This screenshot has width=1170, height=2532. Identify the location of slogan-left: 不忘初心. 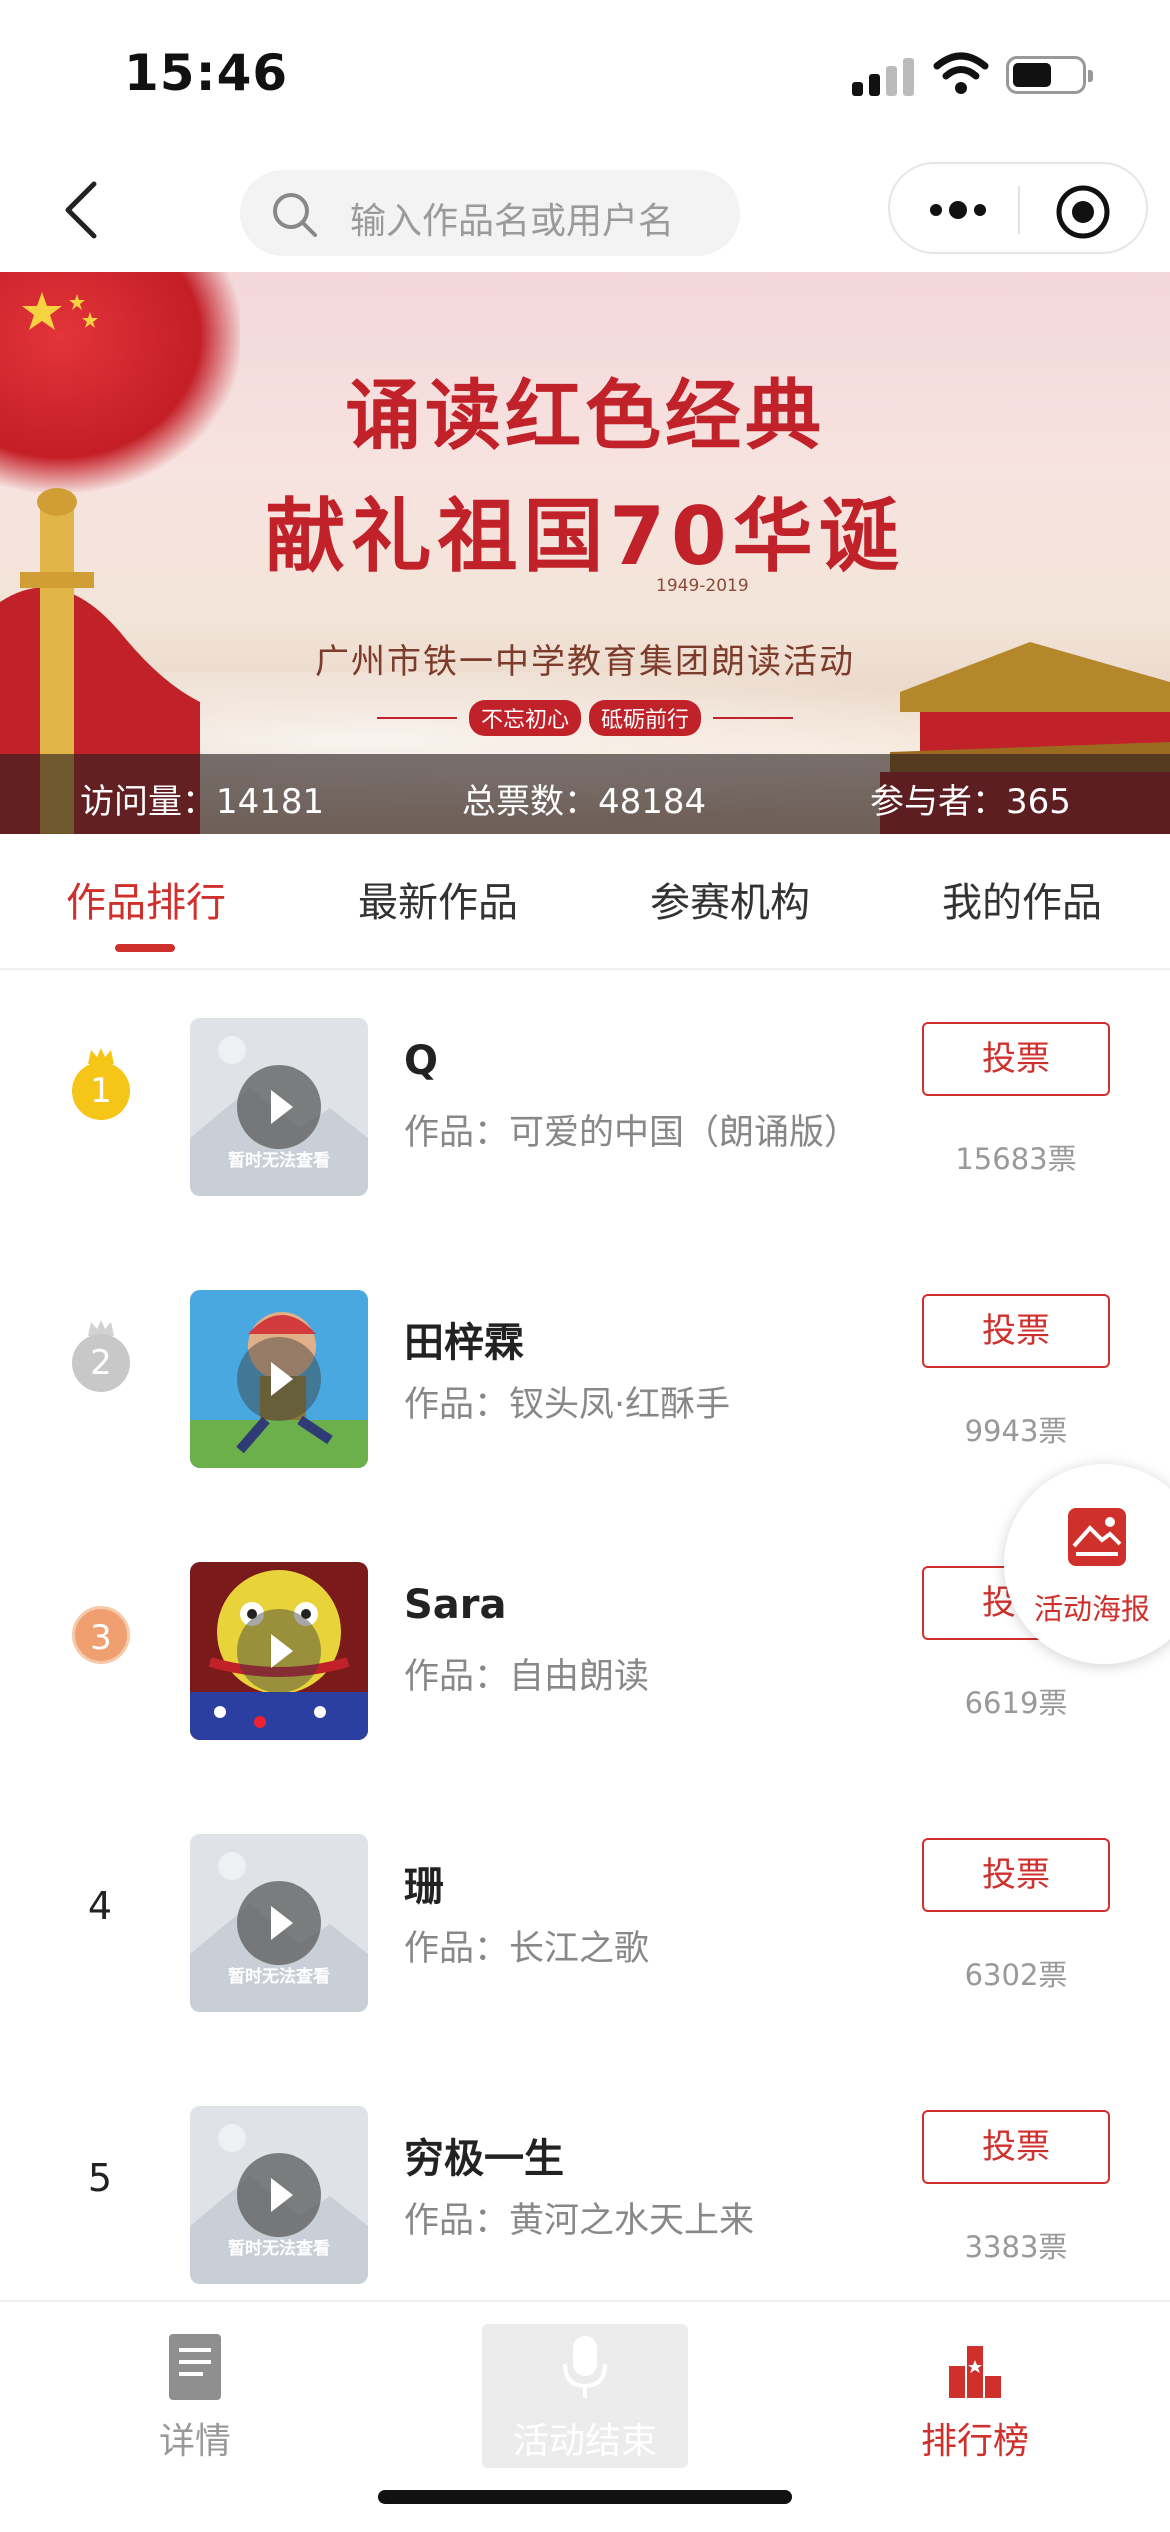
(524, 718).